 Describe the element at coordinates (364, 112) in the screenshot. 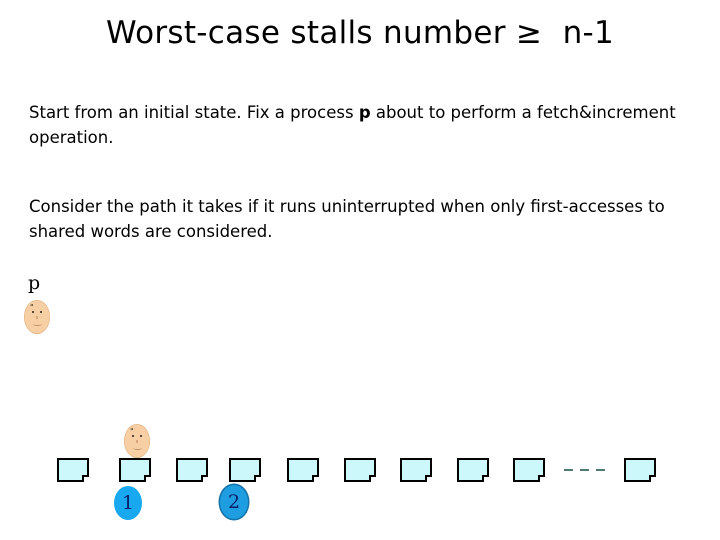

I see `process-variable-p-bold: p` at that location.